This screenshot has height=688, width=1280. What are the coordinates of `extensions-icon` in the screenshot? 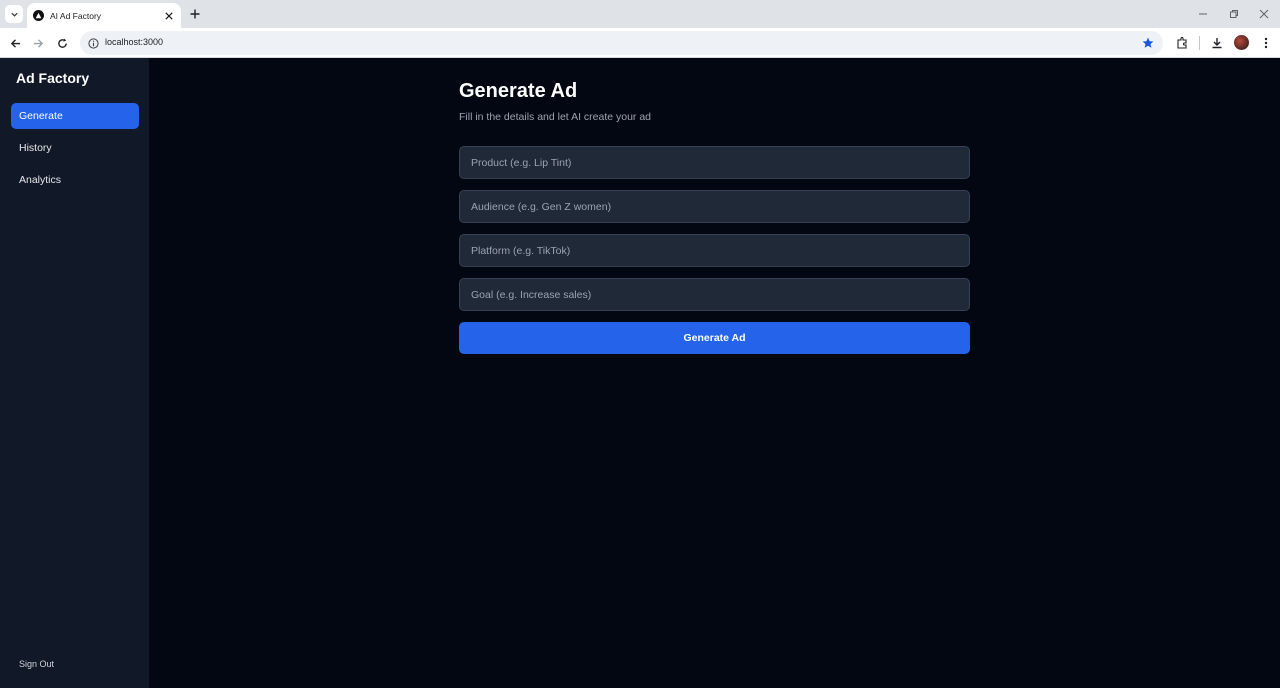 It's located at (1182, 43).